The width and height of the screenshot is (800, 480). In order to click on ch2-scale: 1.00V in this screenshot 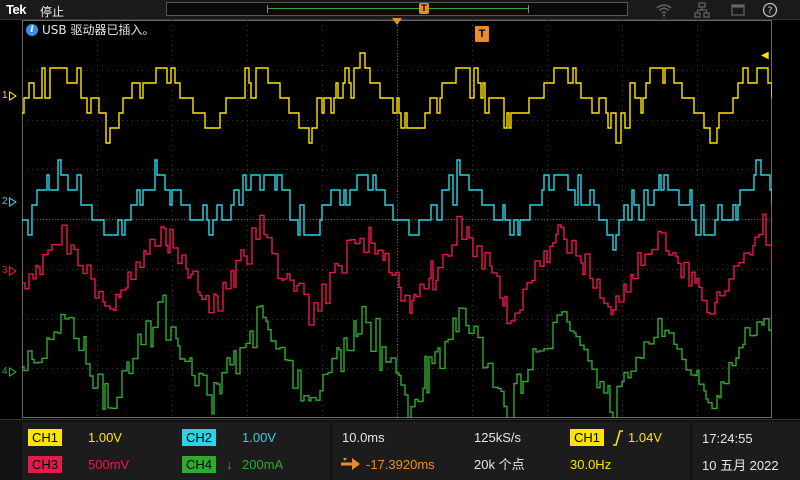, I will do `click(259, 437)`.